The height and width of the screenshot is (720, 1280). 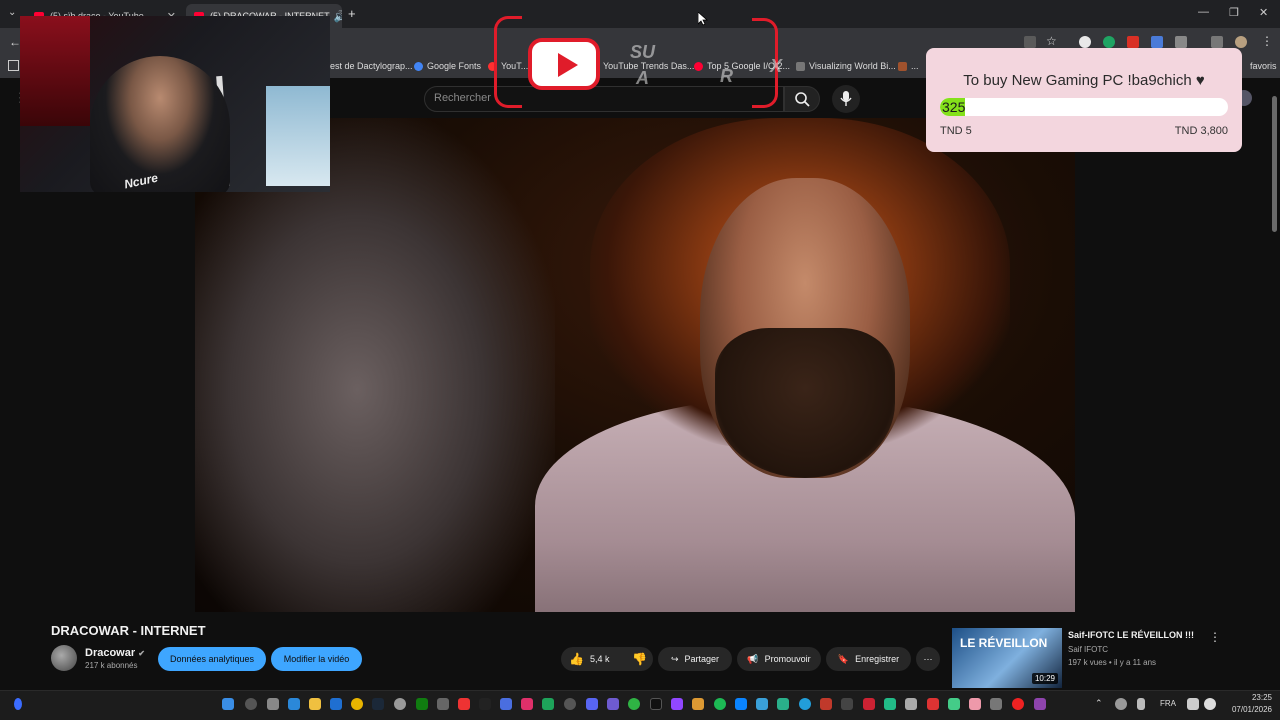 What do you see at coordinates (18, 704) in the screenshot?
I see `widgets-icon` at bounding box center [18, 704].